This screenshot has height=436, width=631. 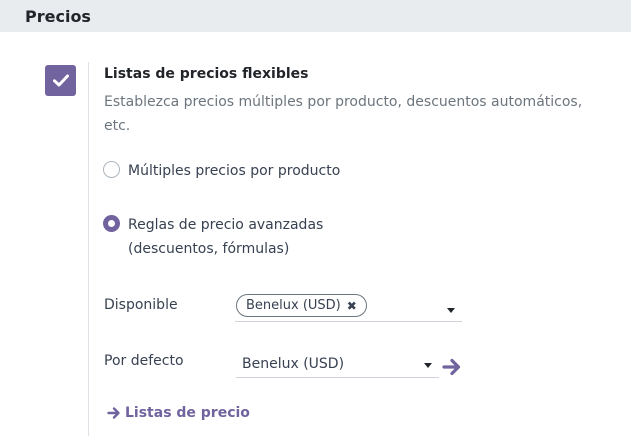 I want to click on radio-option-multiple-prices: Múltiples precios por producto, so click(x=230, y=171).